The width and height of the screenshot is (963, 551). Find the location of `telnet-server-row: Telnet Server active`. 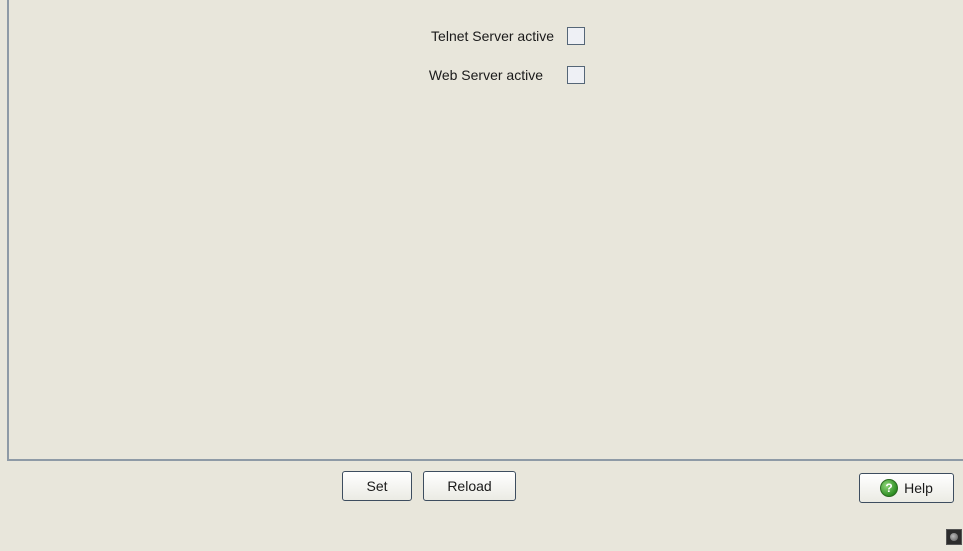

telnet-server-row: Telnet Server active is located at coordinates (492, 36).